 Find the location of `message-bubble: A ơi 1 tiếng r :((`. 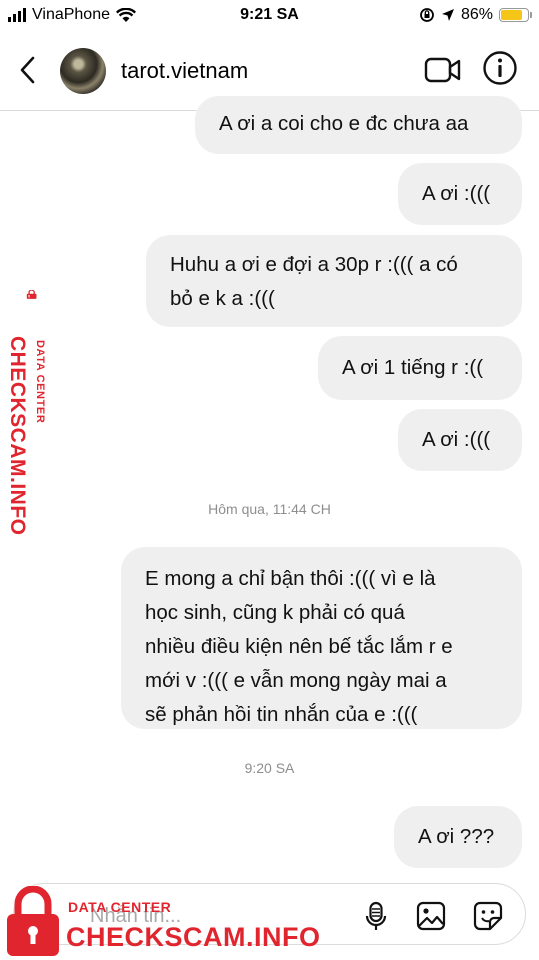

message-bubble: A ơi 1 tiếng r :(( is located at coordinates (420, 368).